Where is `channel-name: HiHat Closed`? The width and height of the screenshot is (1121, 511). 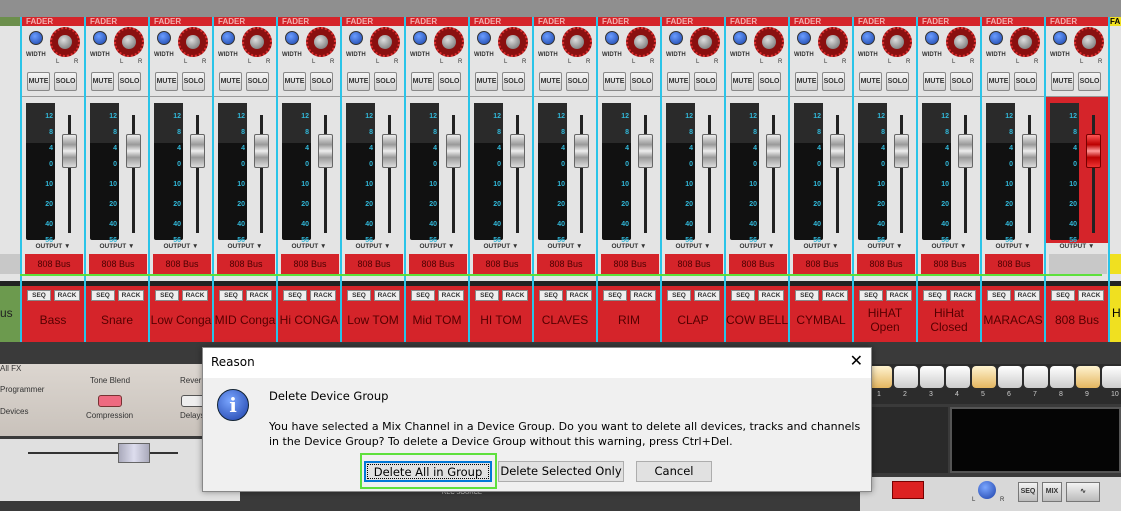 channel-name: HiHat Closed is located at coordinates (949, 320).